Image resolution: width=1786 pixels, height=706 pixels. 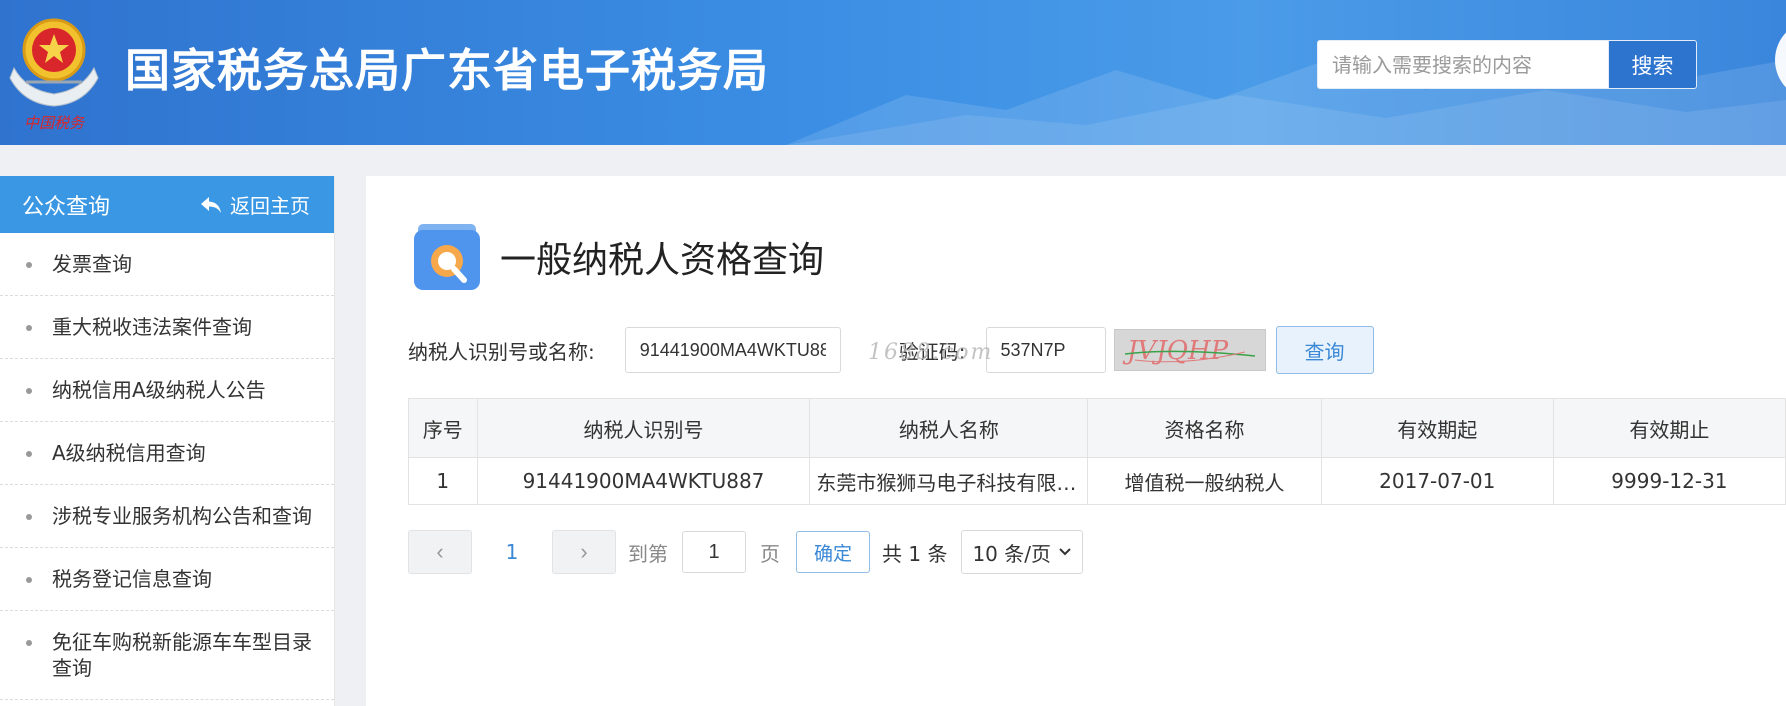 What do you see at coordinates (1065, 552) in the screenshot?
I see `chevron-down-icon` at bounding box center [1065, 552].